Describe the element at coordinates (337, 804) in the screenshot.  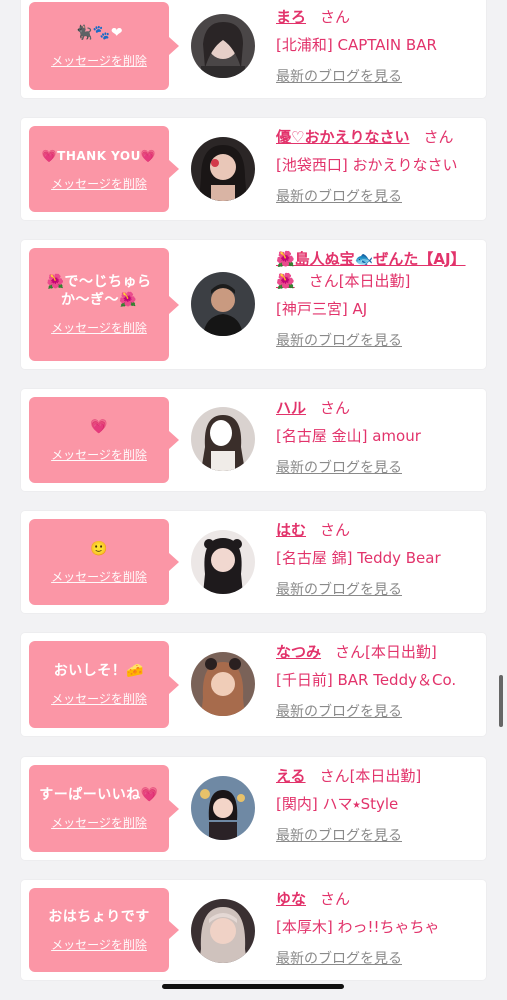
I see `shop-name: [関内] ハマ⭑Style` at that location.